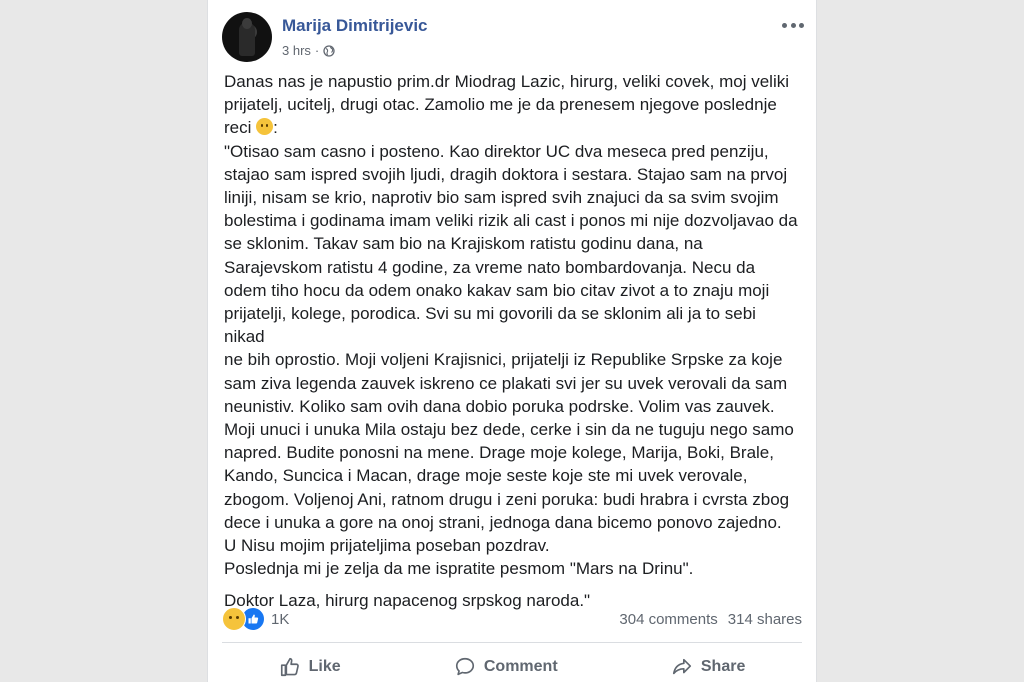 Image resolution: width=1024 pixels, height=682 pixels. What do you see at coordinates (355, 26) in the screenshot?
I see `author-name: Marija Dimitrijevic` at bounding box center [355, 26].